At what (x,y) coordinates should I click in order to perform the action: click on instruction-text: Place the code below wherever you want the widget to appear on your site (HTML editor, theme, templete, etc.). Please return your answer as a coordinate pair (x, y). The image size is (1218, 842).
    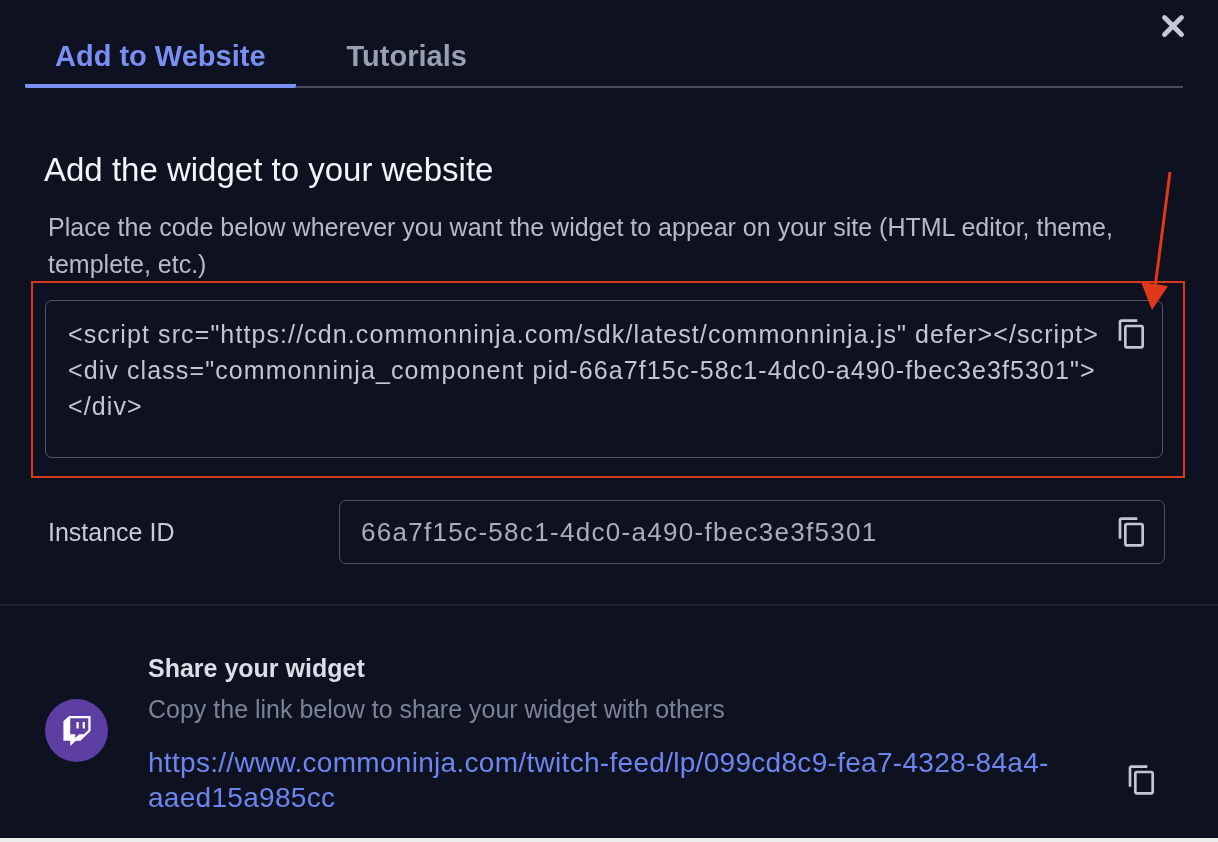
    Looking at the image, I should click on (581, 246).